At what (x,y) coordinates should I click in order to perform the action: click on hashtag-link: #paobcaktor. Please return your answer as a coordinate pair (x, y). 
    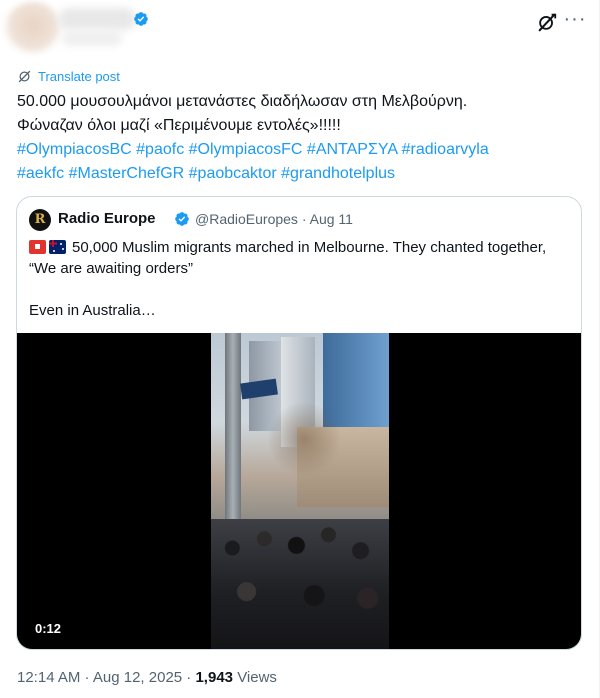
    Looking at the image, I should click on (233, 173).